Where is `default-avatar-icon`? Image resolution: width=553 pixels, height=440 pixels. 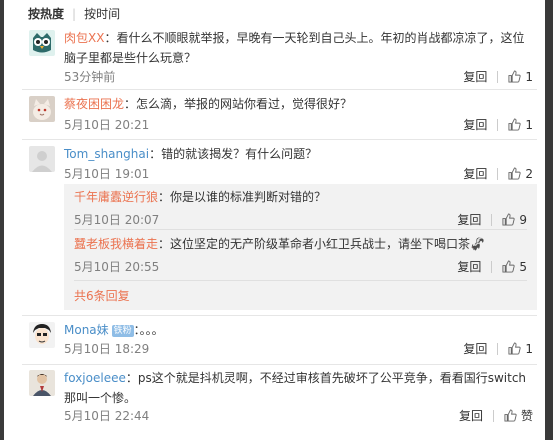
default-avatar-icon is located at coordinates (42, 159).